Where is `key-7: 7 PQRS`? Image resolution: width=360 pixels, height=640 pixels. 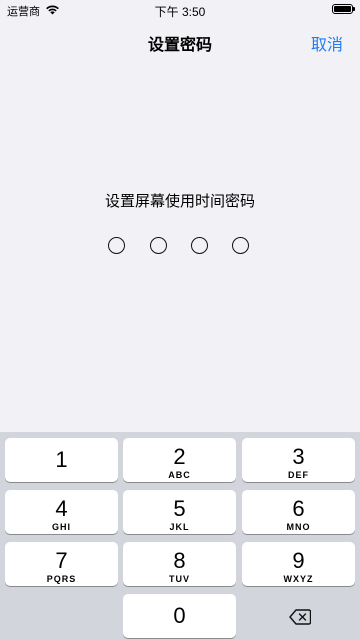 key-7: 7 PQRS is located at coordinates (61, 564).